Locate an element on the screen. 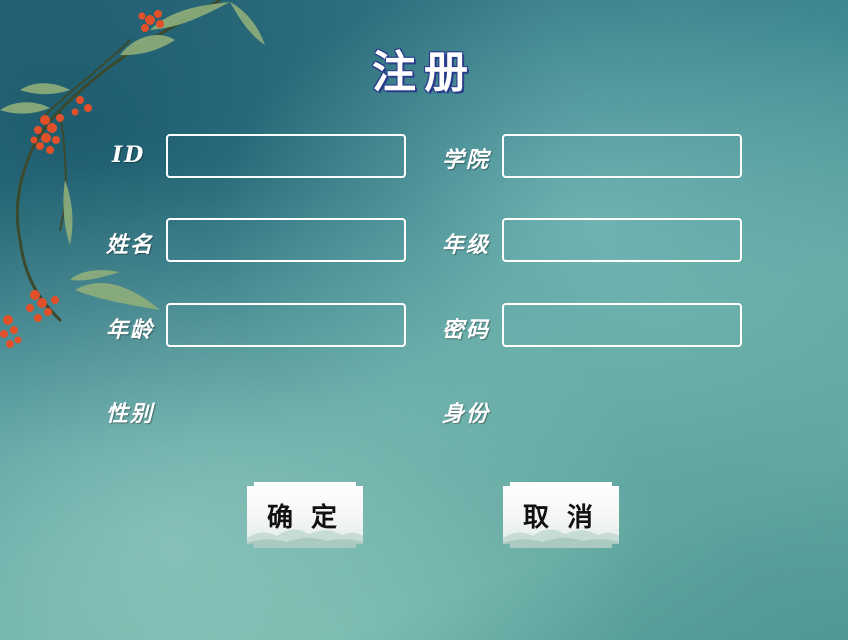  age-field is located at coordinates (286, 325).